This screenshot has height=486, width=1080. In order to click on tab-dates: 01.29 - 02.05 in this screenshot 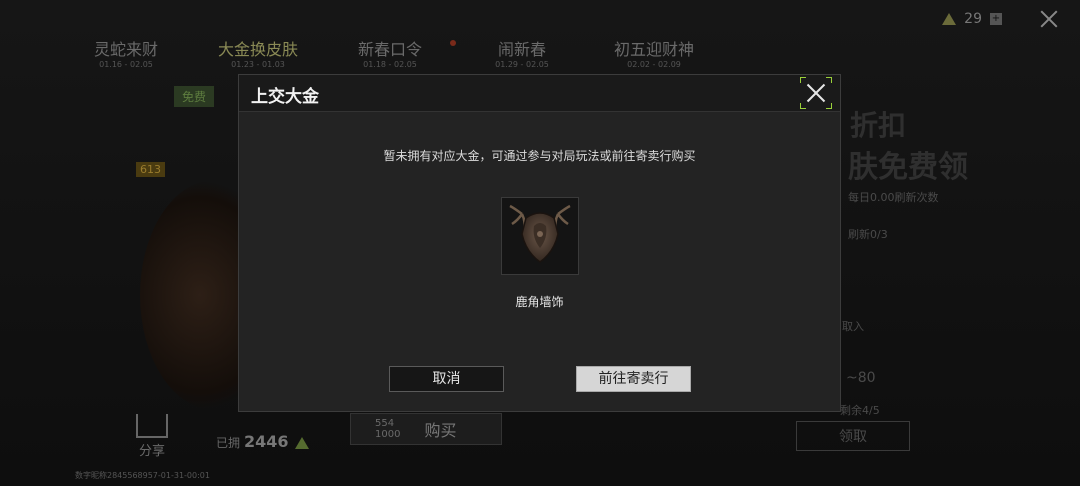, I will do `click(522, 64)`.